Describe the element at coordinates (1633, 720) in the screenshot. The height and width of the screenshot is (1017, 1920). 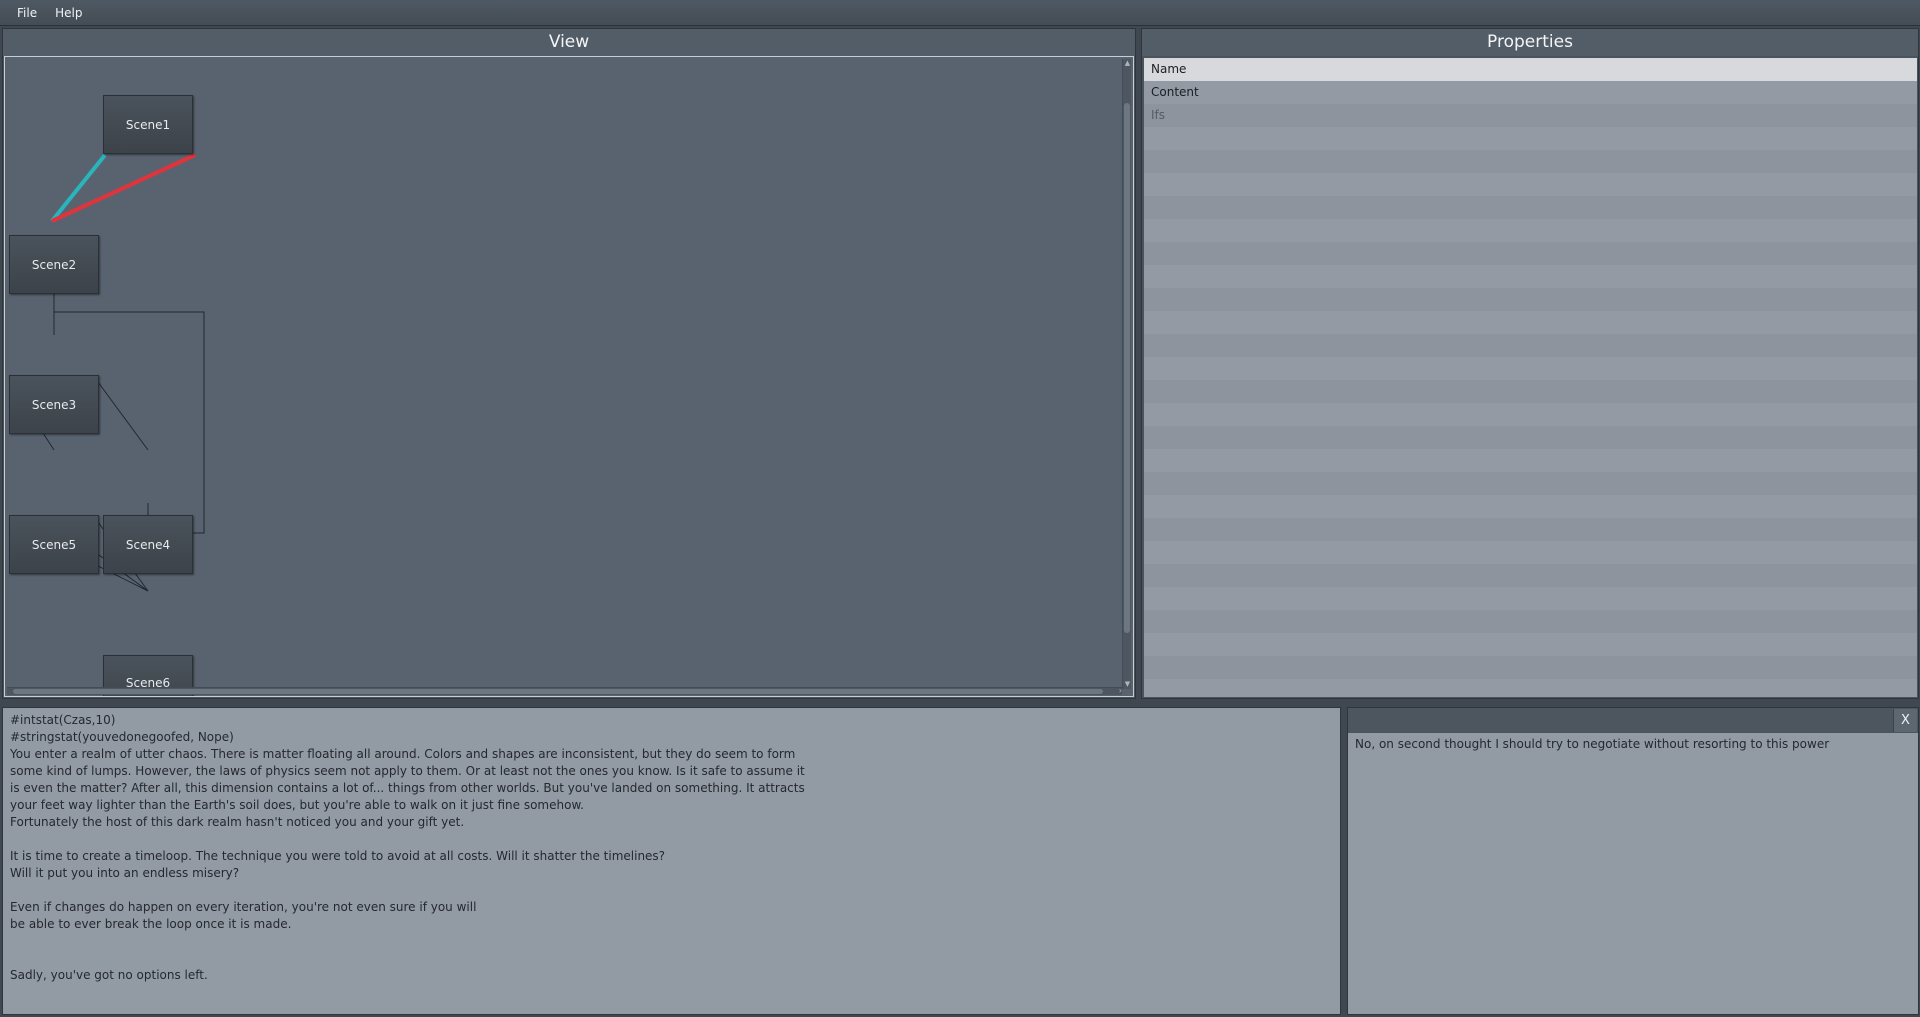
I see `choice-header: X` at that location.